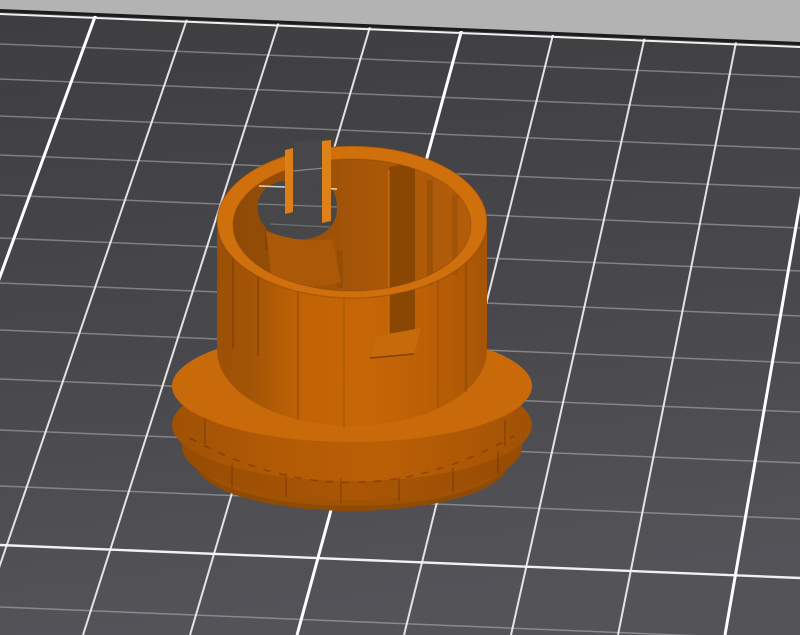 Image resolution: width=800 pixels, height=635 pixels. What do you see at coordinates (326, 181) in the screenshot?
I see `split-slot-right-cut-face` at bounding box center [326, 181].